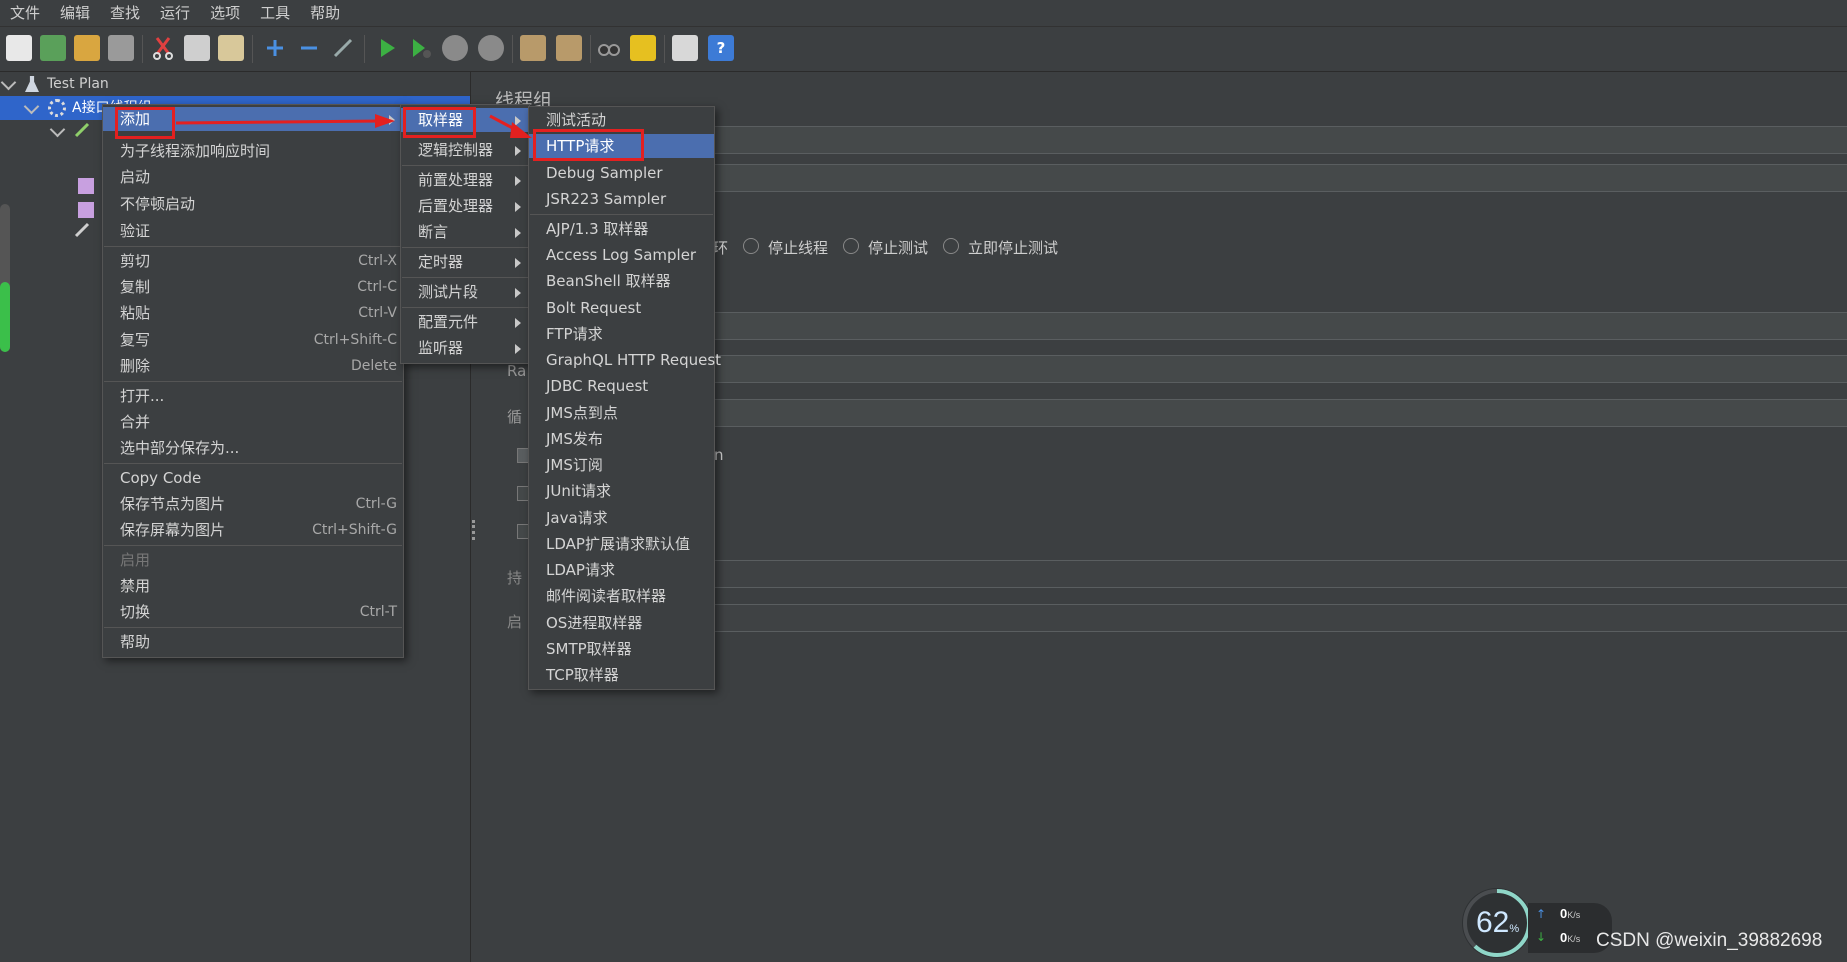 The width and height of the screenshot is (1847, 962). What do you see at coordinates (135, 642) in the screenshot?
I see `menu-item-label: 帮助` at bounding box center [135, 642].